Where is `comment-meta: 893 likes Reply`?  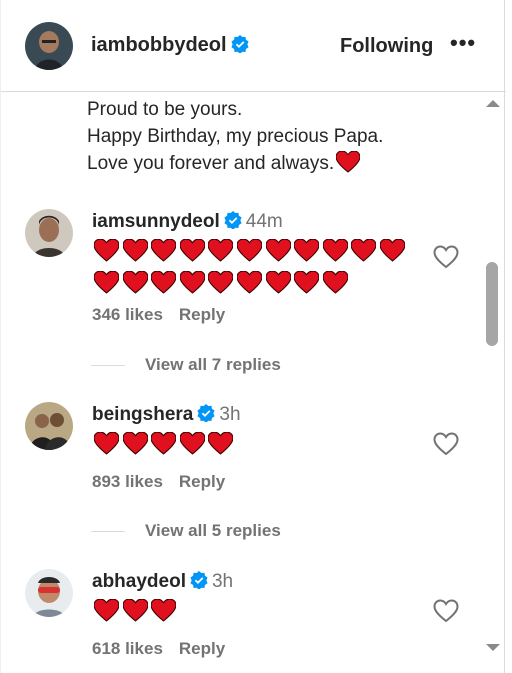
comment-meta: 893 likes Reply is located at coordinates (158, 482).